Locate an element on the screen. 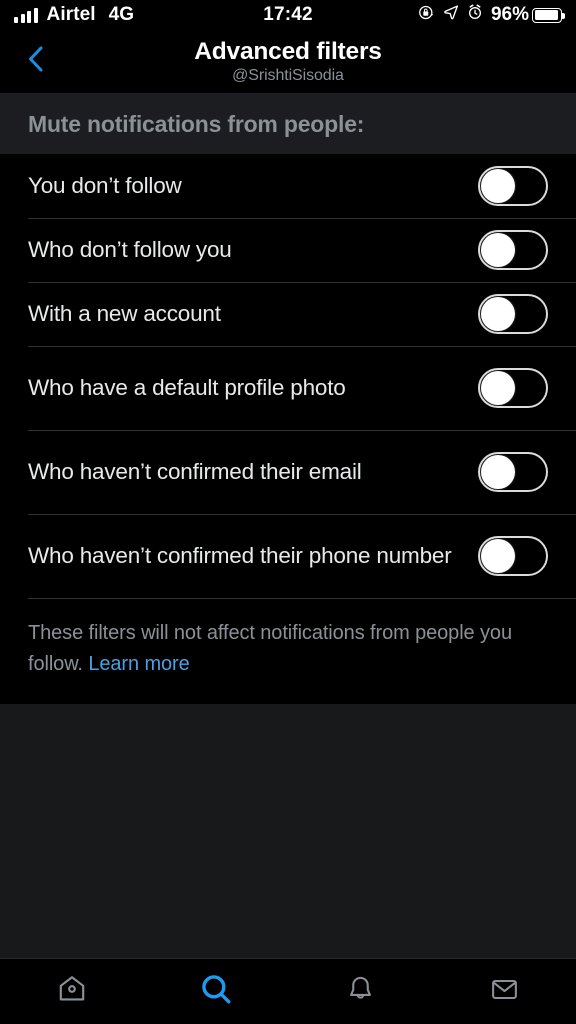 This screenshot has height=1024, width=576. filter-row-label: Who haven’t confirmed their email is located at coordinates (195, 471).